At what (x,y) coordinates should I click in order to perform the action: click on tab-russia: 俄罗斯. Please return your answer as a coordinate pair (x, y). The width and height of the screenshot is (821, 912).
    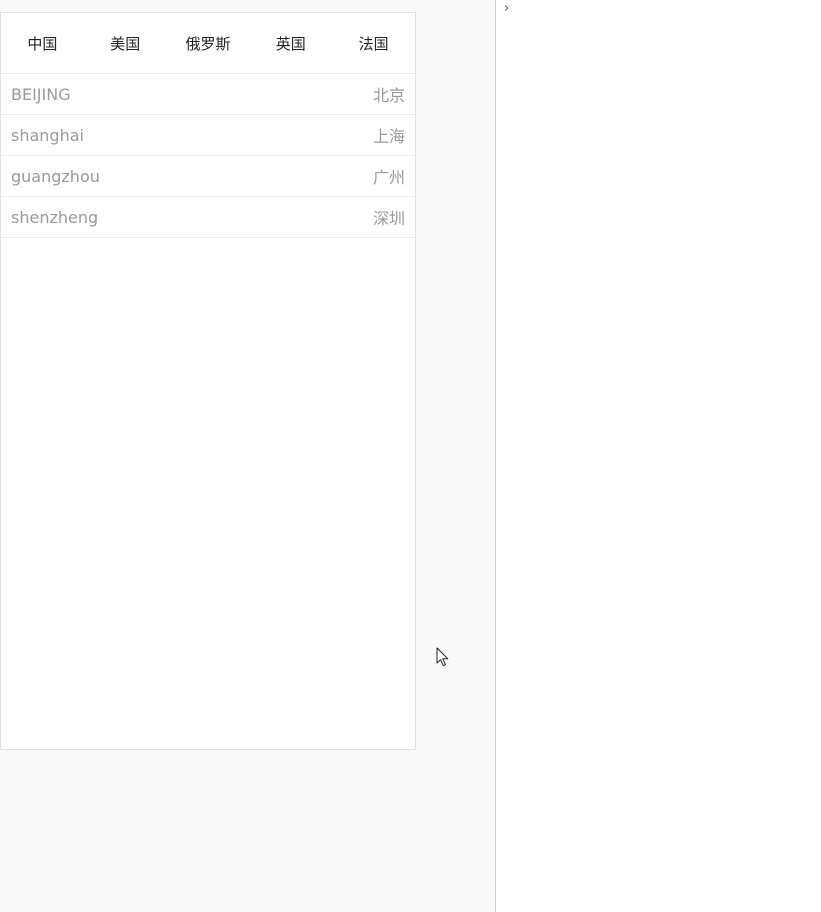
    Looking at the image, I should click on (208, 43).